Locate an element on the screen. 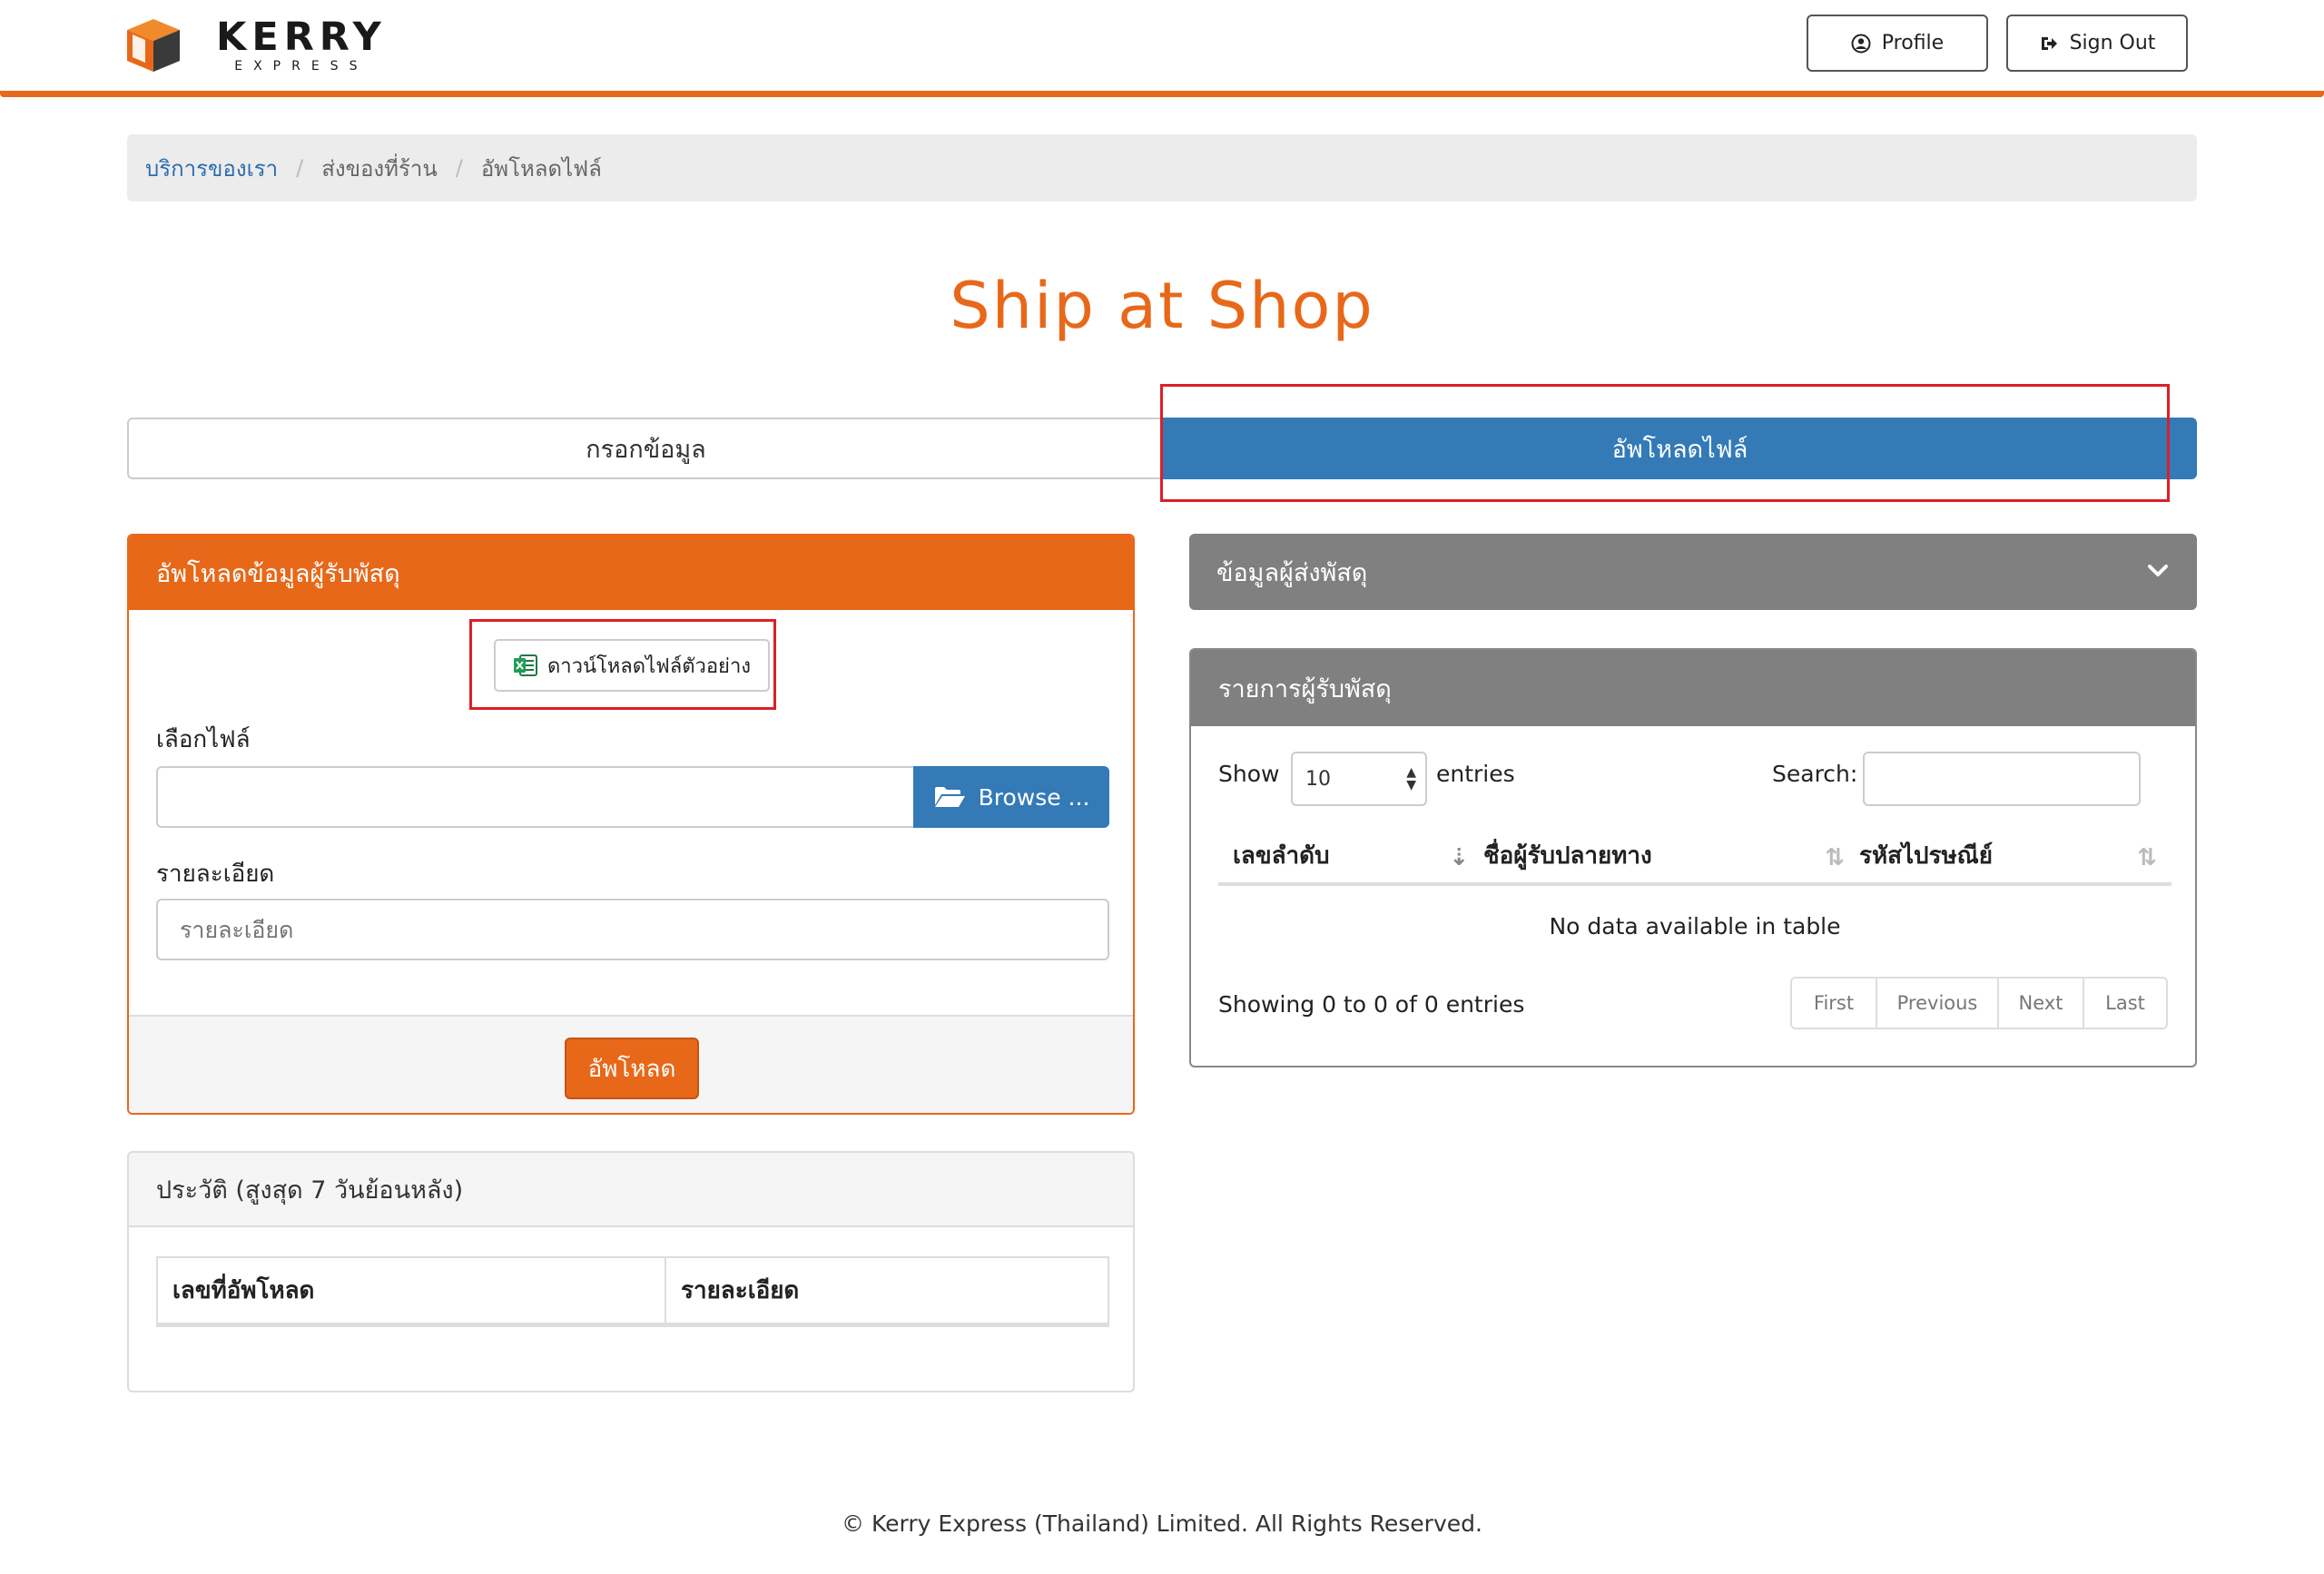  col-sequence: เลขลำดับ ⇣ is located at coordinates (1350, 855).